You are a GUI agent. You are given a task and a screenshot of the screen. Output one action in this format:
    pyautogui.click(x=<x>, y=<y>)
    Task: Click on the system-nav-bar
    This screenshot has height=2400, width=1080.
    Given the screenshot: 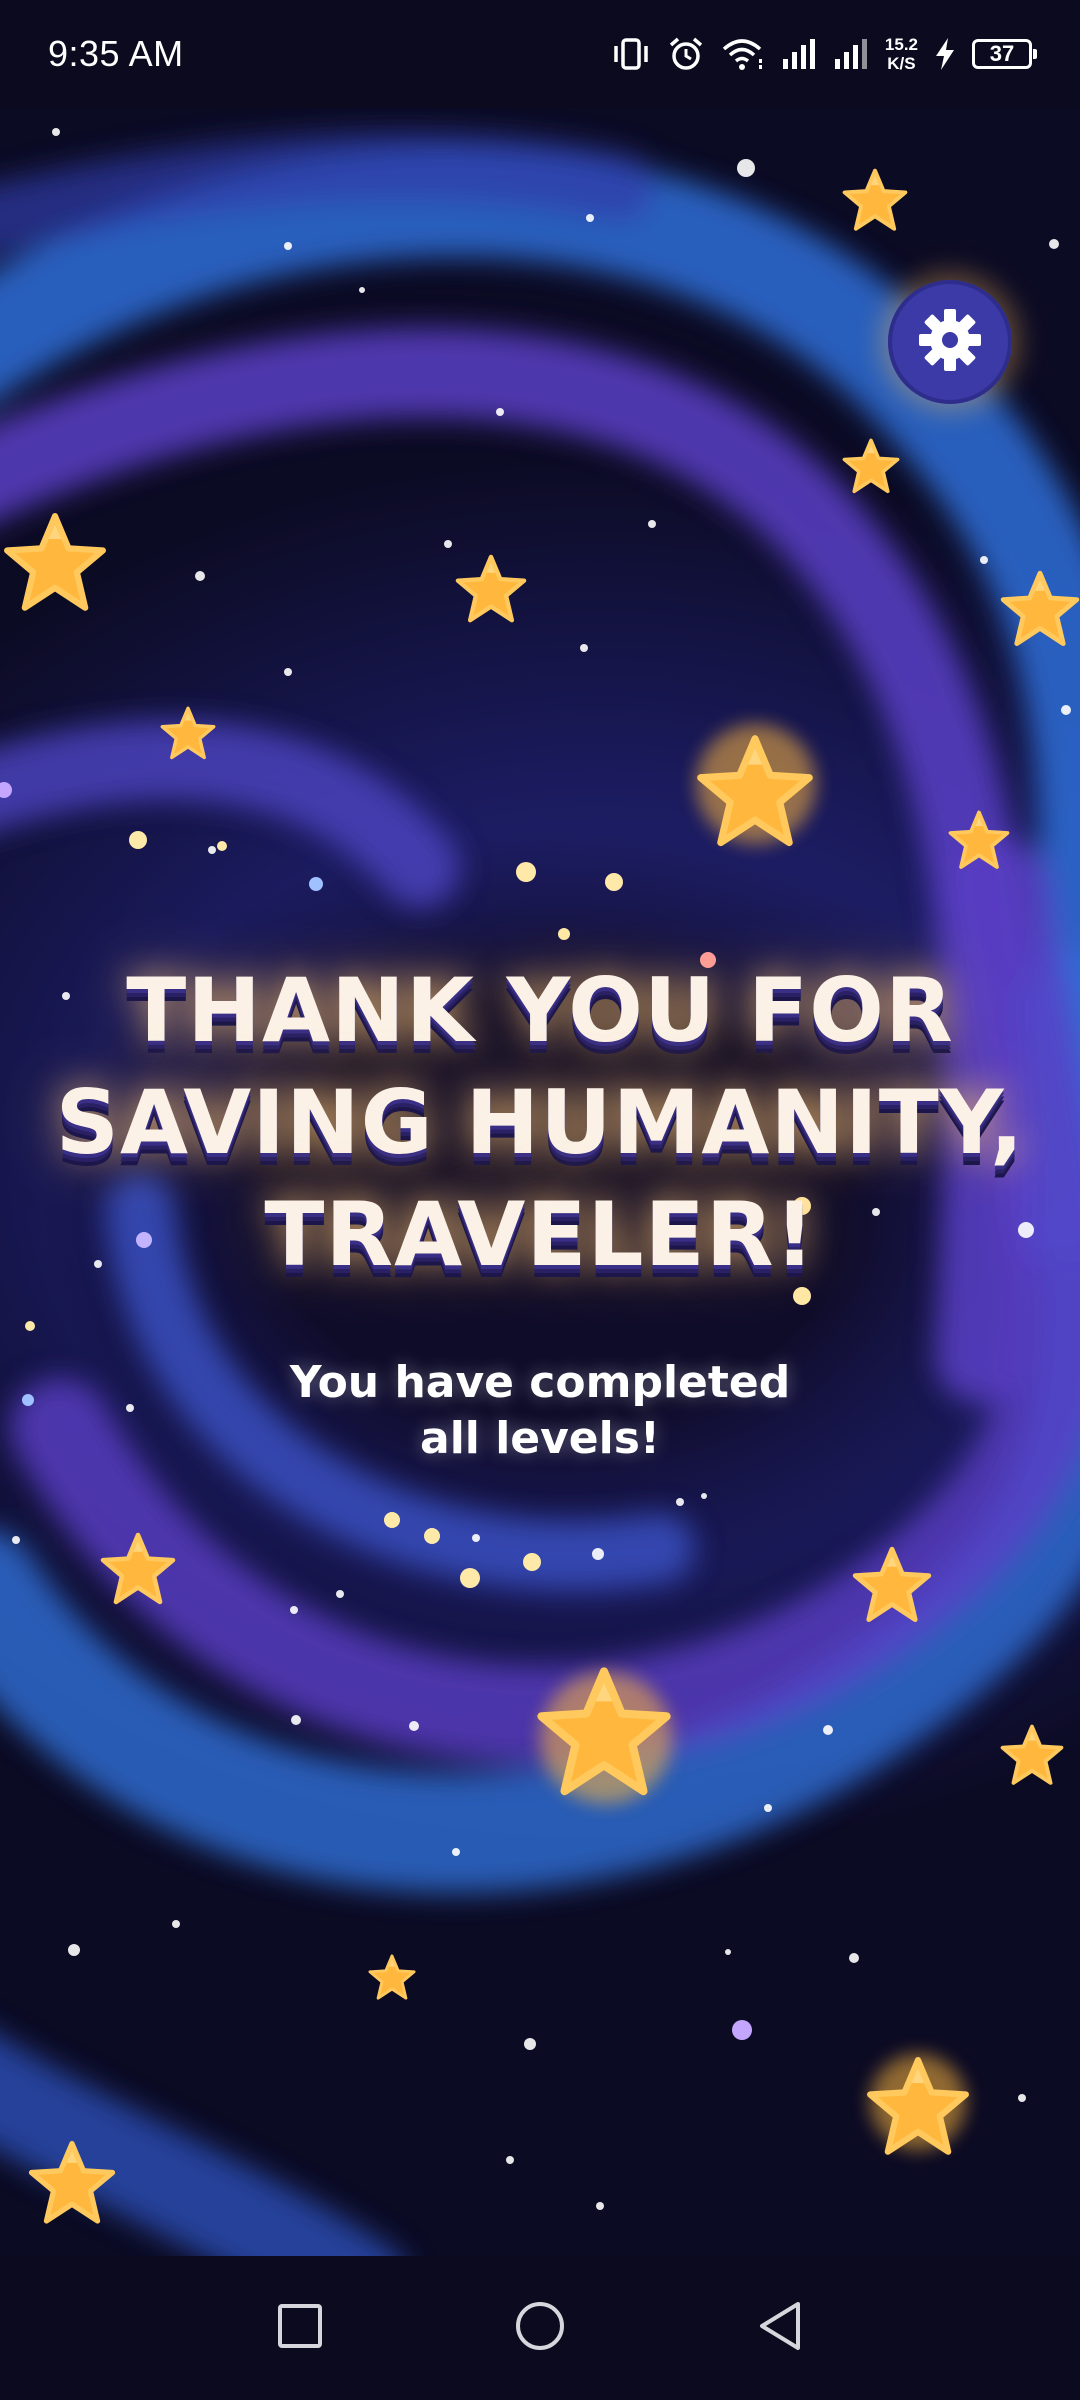 What is the action you would take?
    pyautogui.click(x=540, y=2328)
    